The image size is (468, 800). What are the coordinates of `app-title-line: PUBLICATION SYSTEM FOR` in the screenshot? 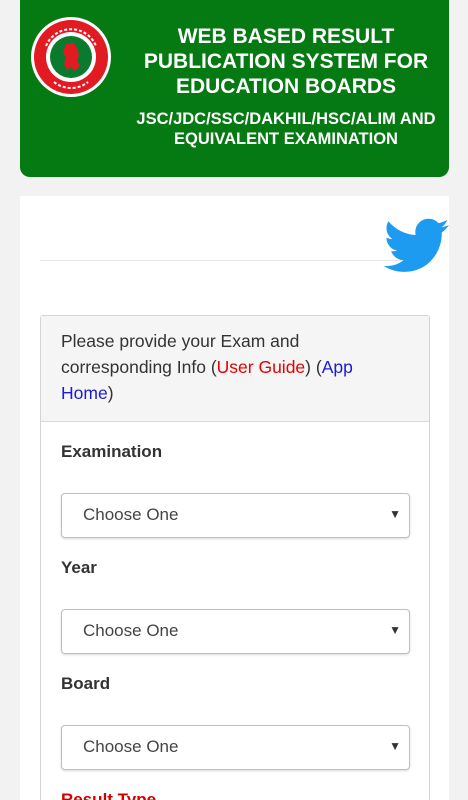 It's located at (286, 61).